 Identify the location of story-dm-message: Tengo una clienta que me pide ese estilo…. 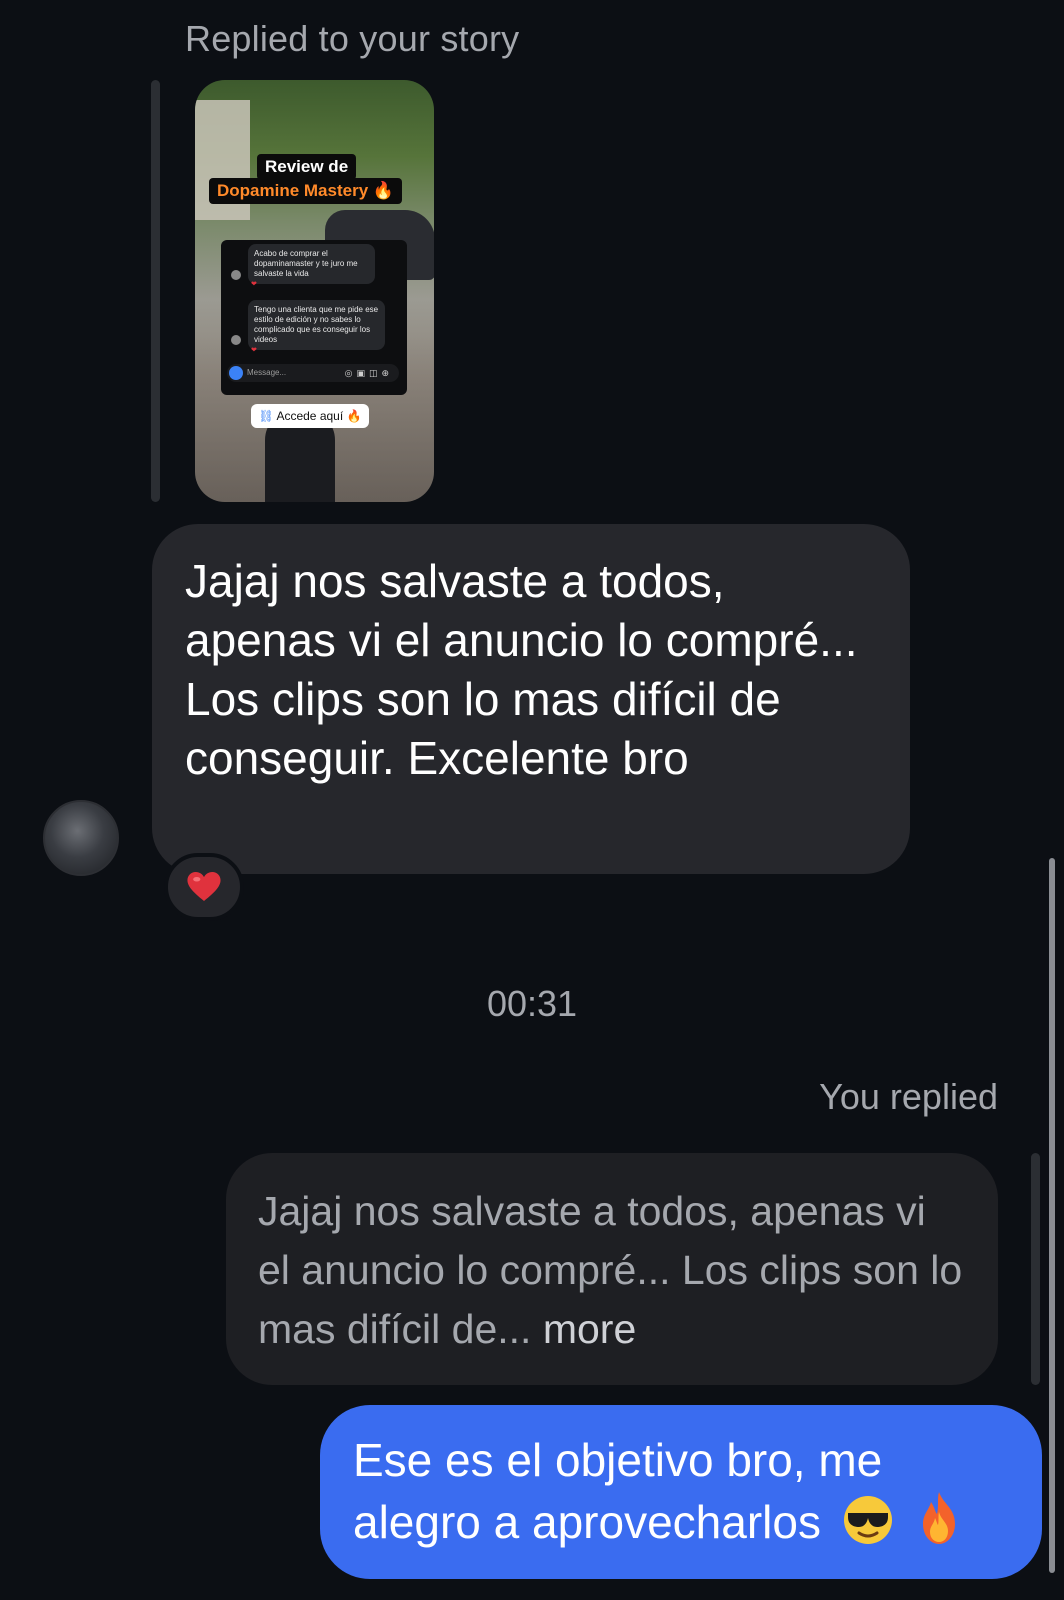
(316, 325).